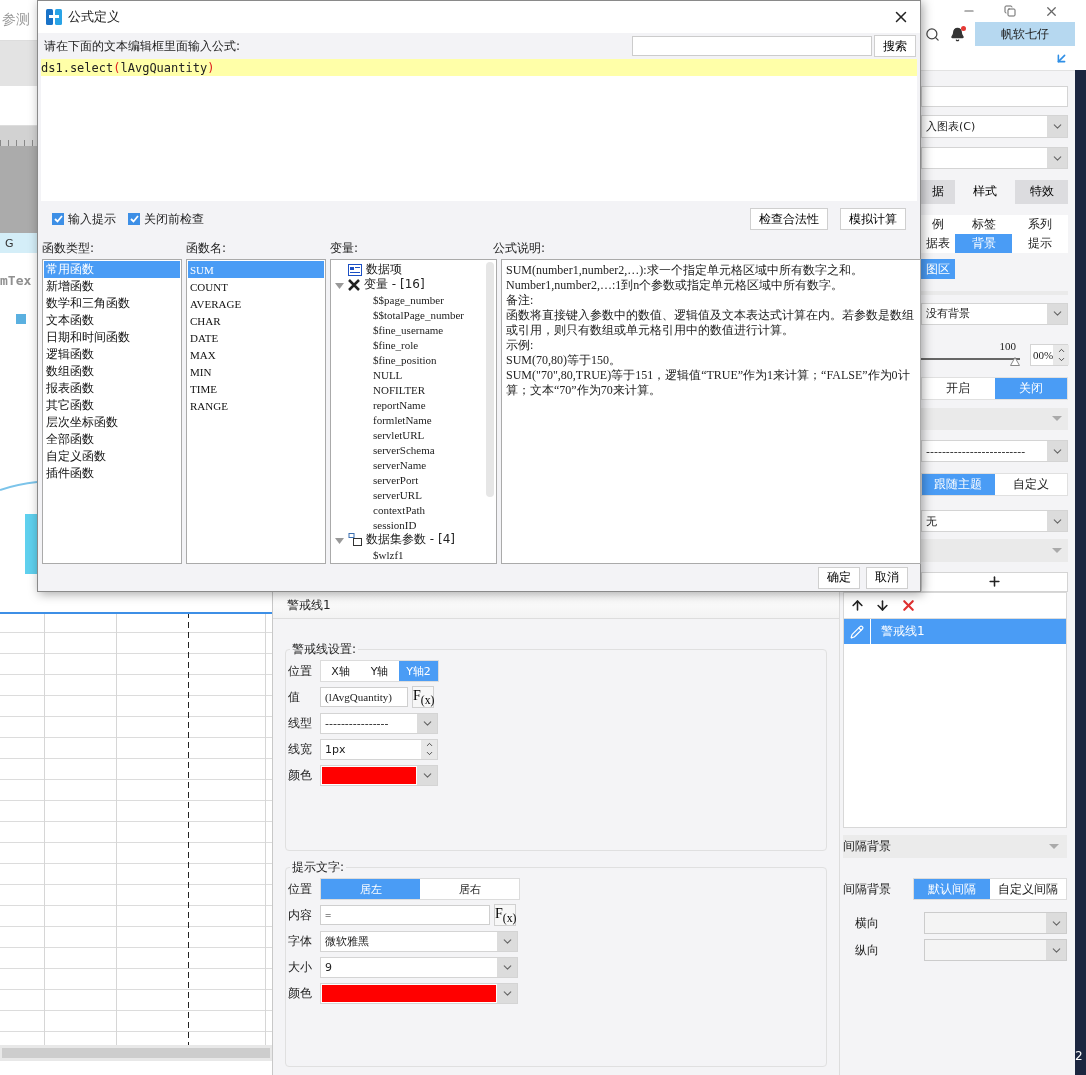 The height and width of the screenshot is (1075, 1086). Describe the element at coordinates (388, 554) in the screenshot. I see `tree-item: $wlzf1` at that location.